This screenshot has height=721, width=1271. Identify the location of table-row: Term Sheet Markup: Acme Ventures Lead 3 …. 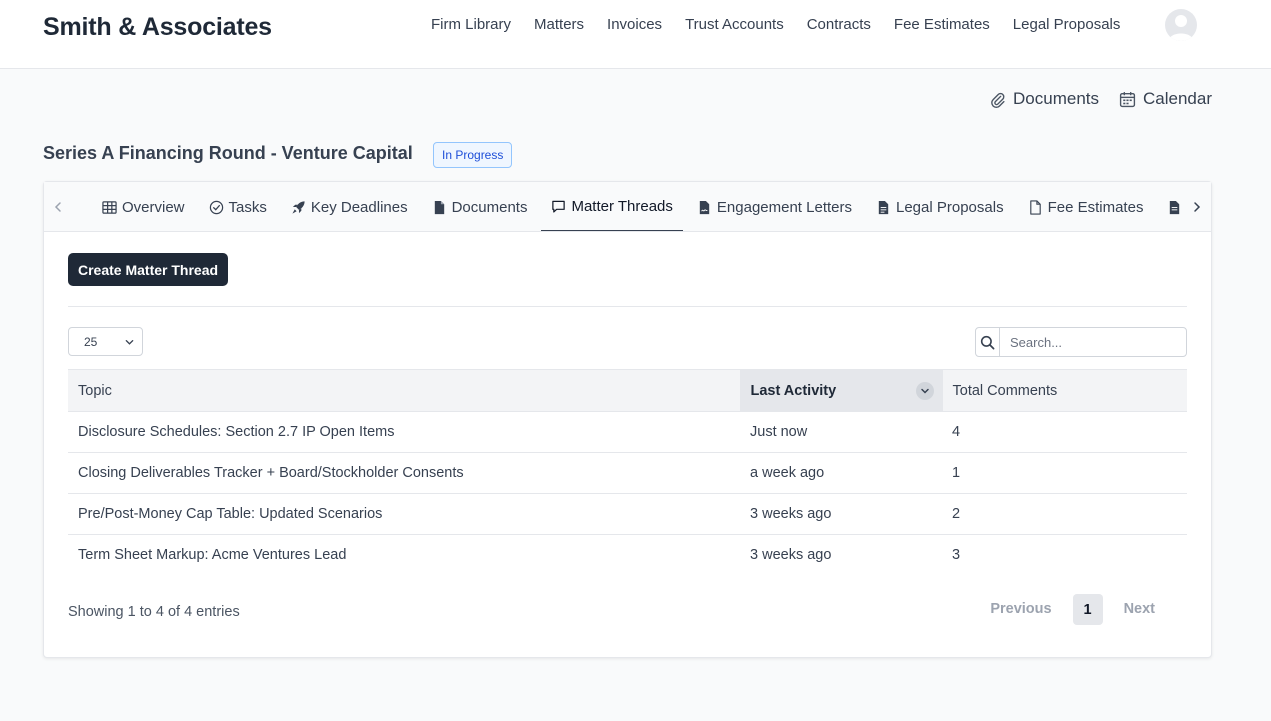
(627, 555).